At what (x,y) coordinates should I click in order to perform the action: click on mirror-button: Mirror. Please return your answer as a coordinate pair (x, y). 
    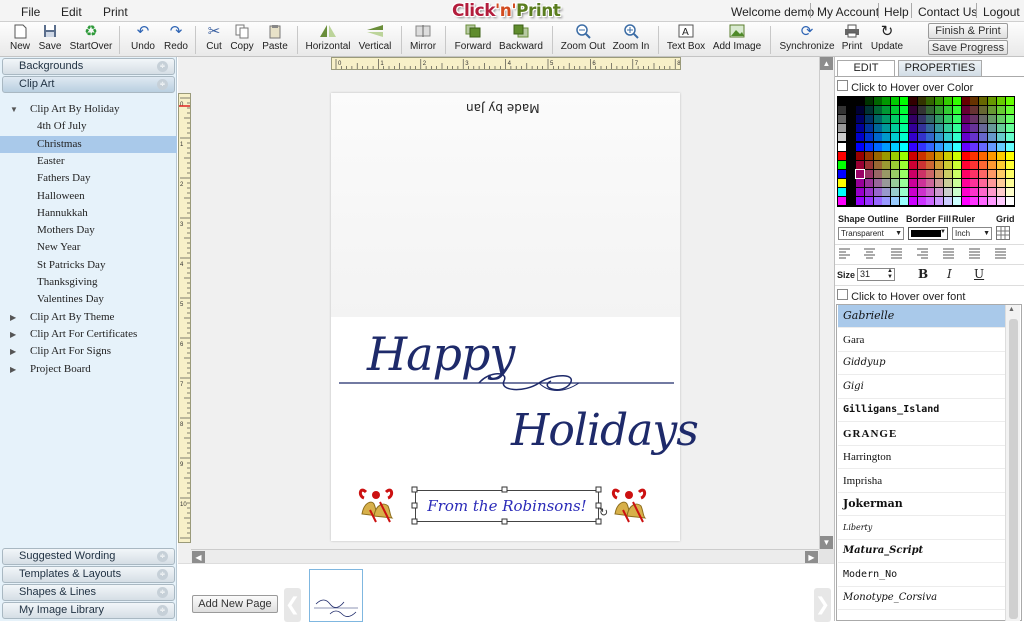
    Looking at the image, I should click on (423, 40).